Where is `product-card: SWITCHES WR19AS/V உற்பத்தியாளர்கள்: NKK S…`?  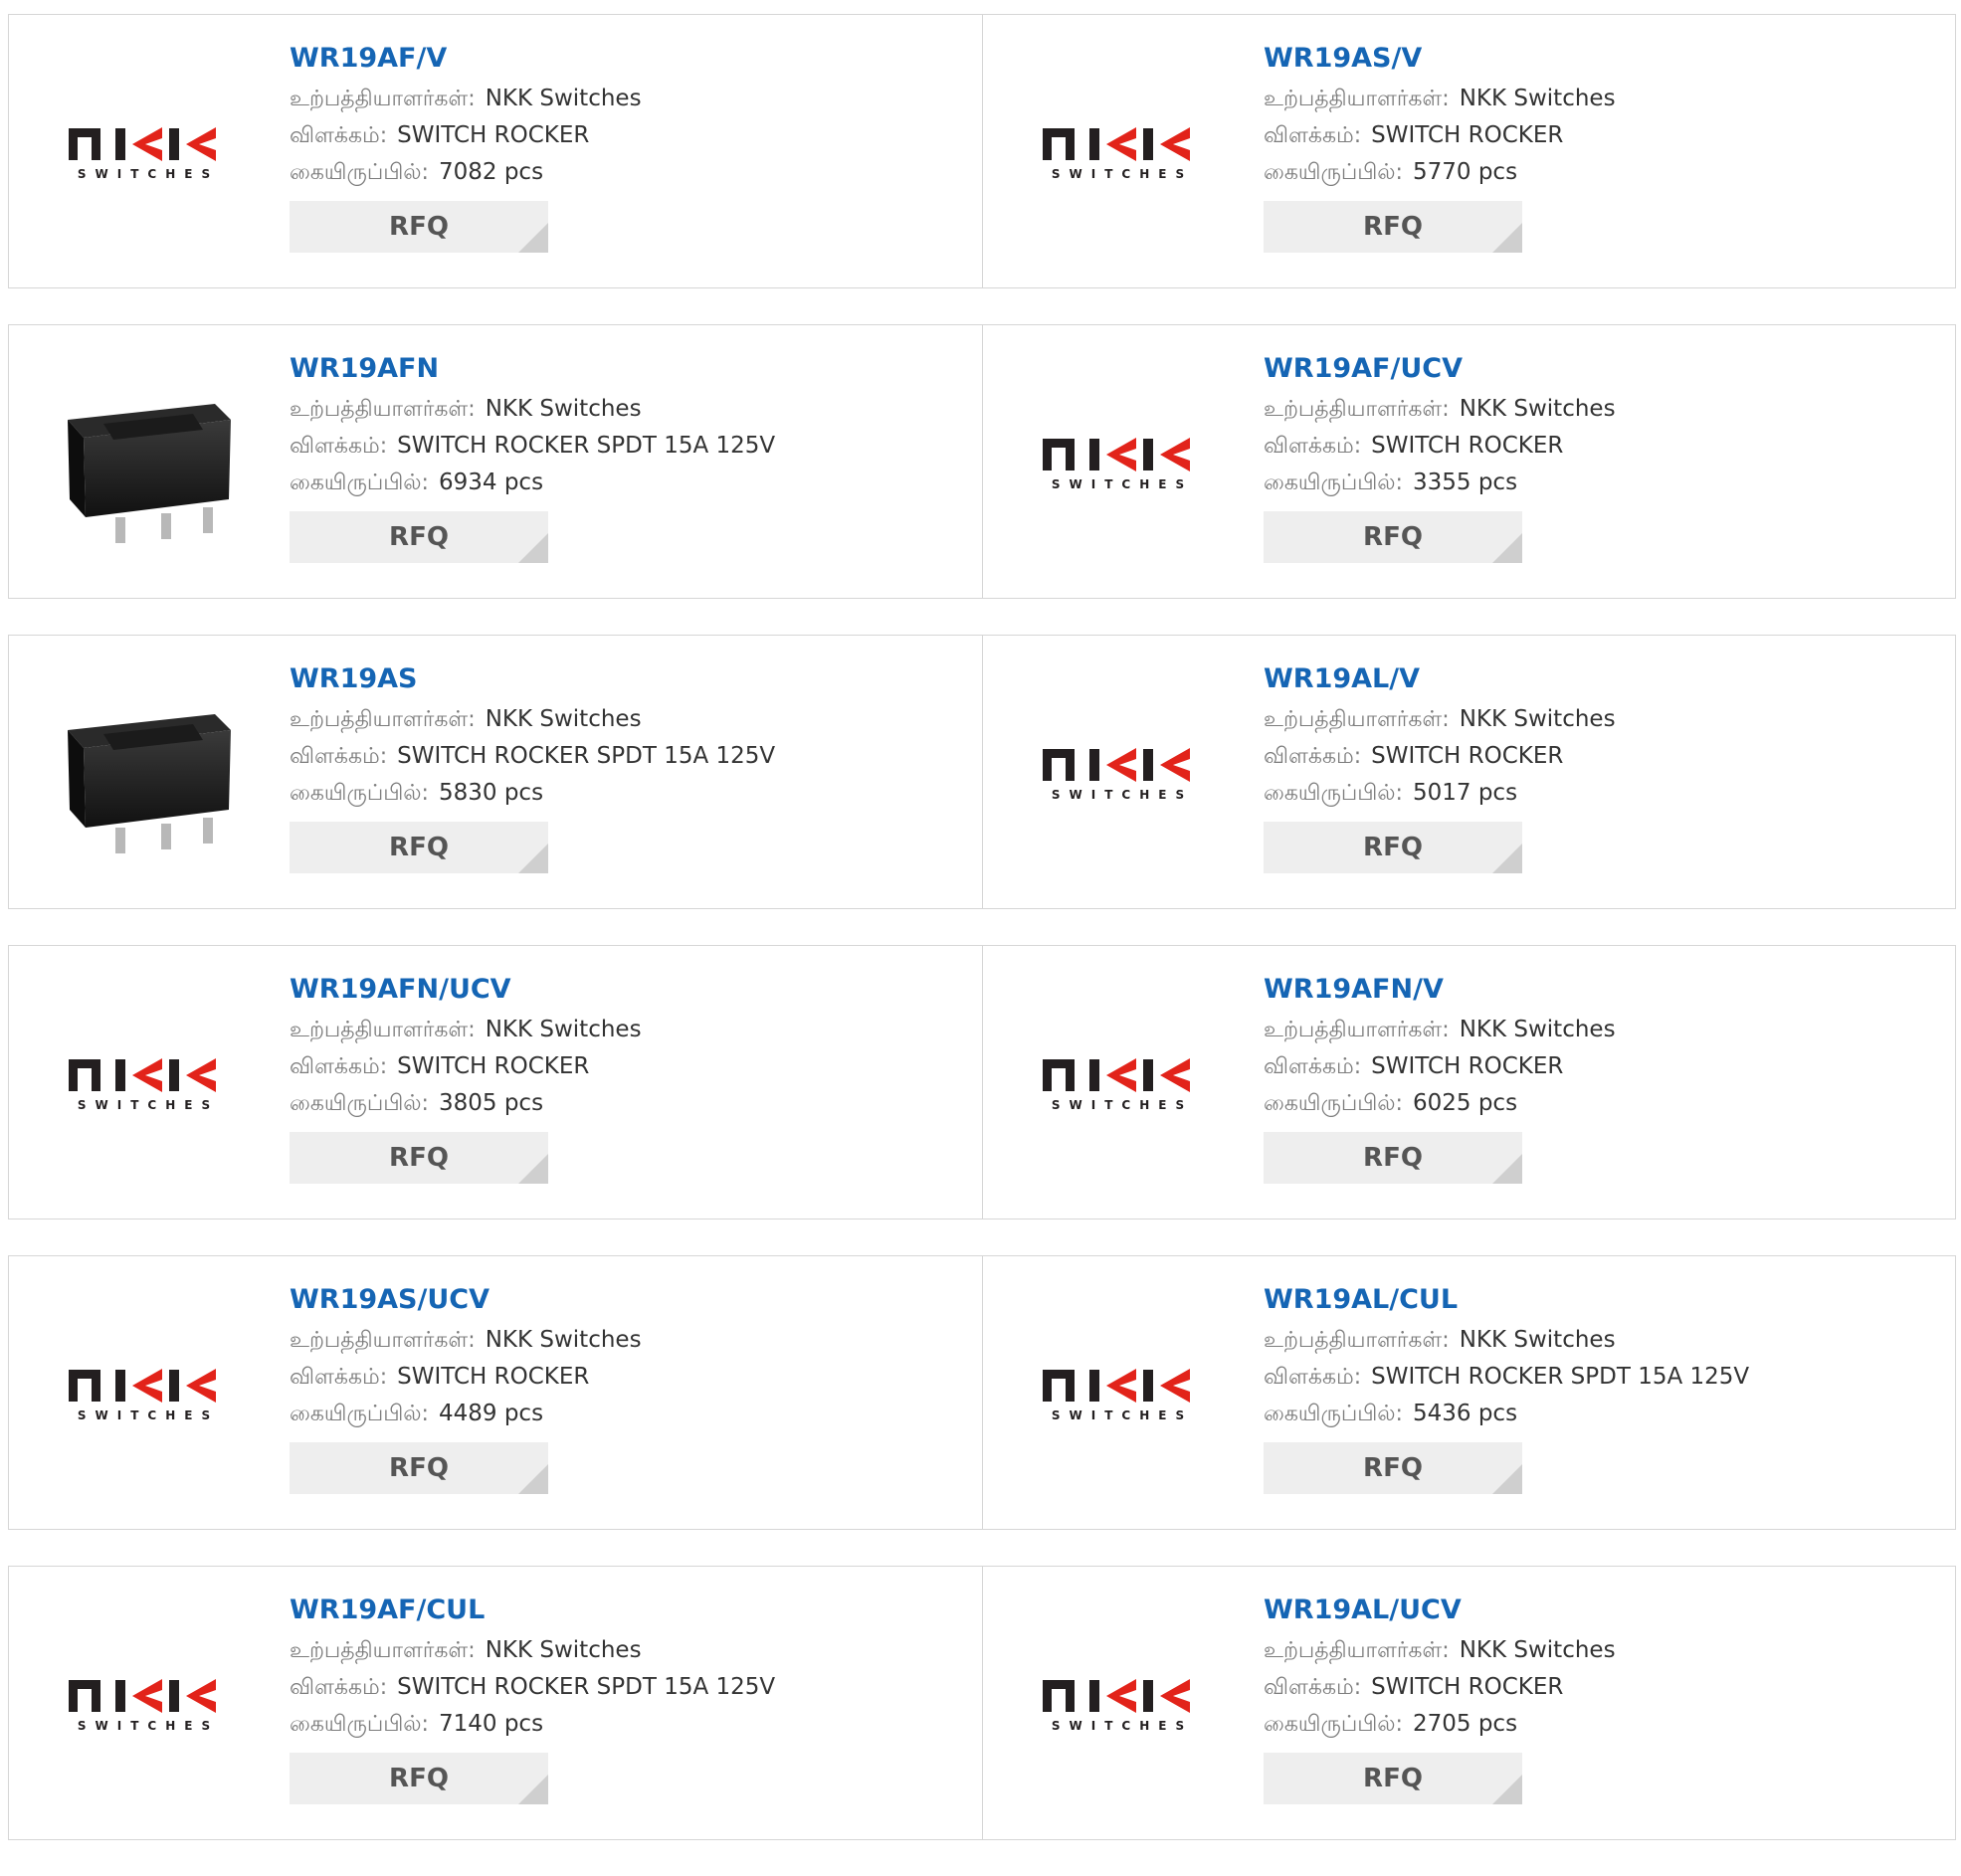 product-card: SWITCHES WR19AS/V உற்பத்தியாளர்கள்: NKK S… is located at coordinates (1468, 151).